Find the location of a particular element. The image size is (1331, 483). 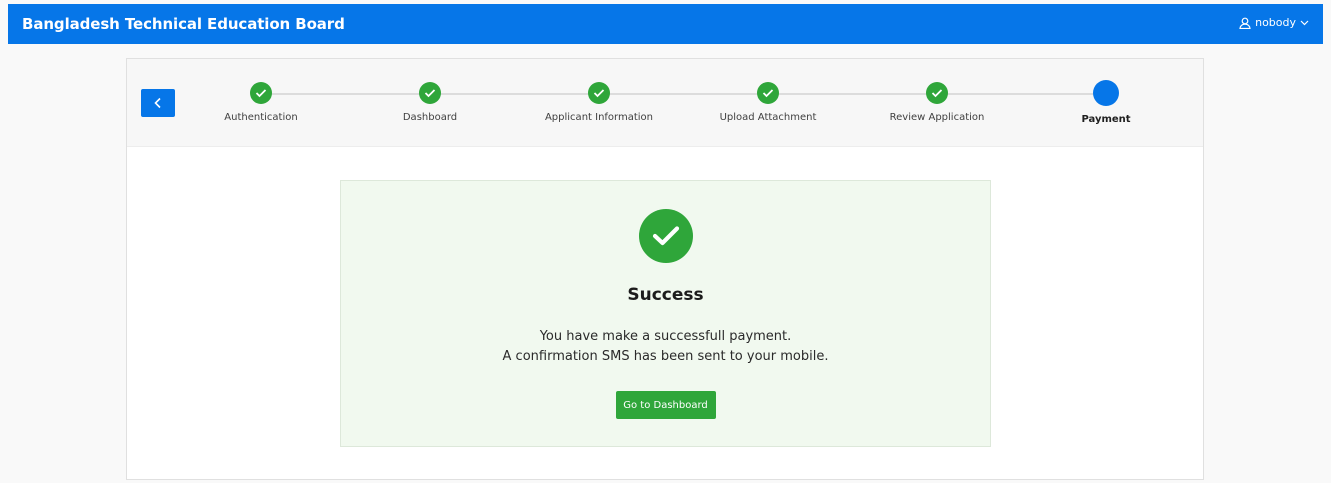

user-icon is located at coordinates (1245, 23).